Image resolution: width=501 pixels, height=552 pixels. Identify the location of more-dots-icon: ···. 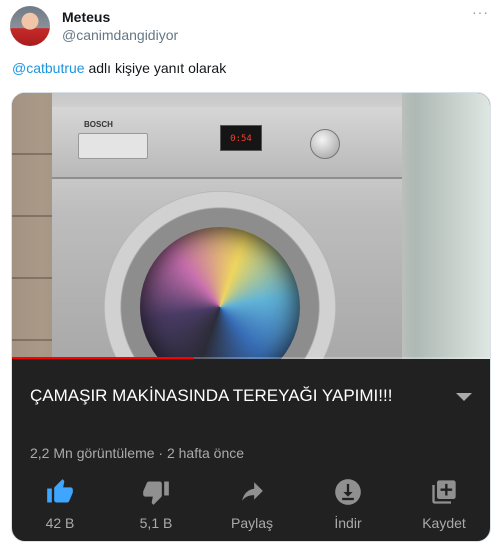
(480, 12).